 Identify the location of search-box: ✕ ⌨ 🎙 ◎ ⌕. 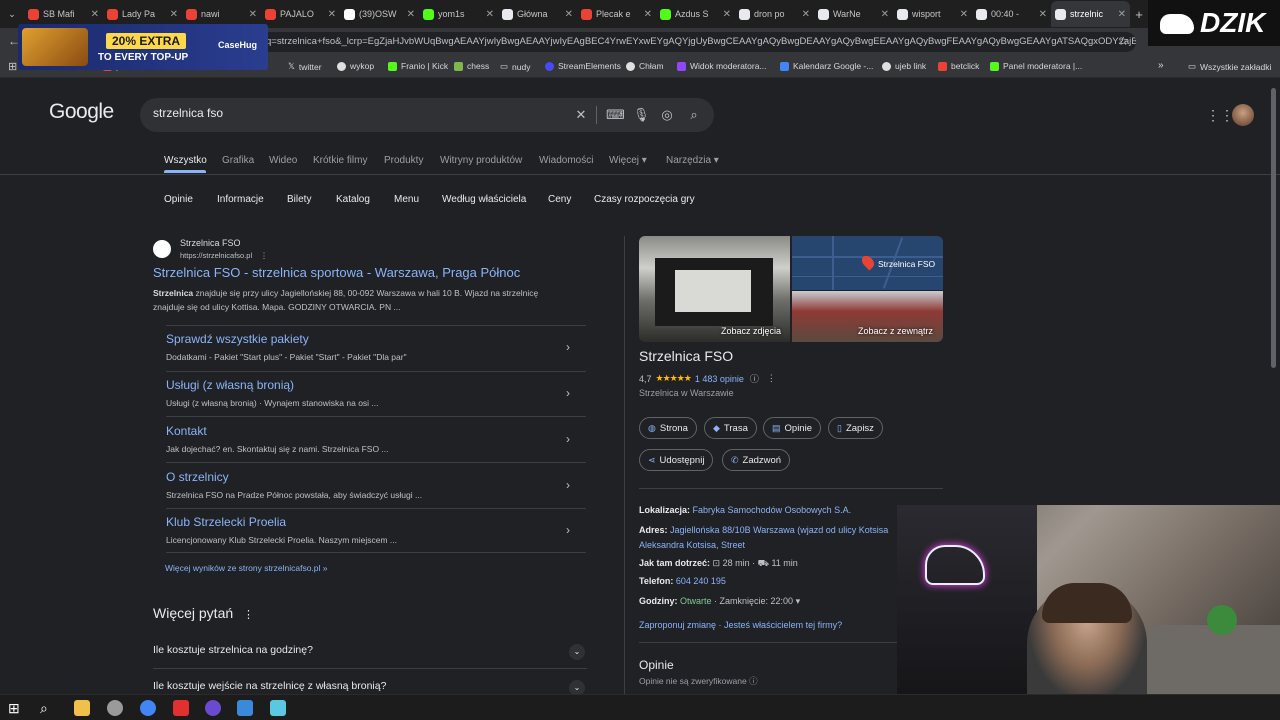
(427, 115).